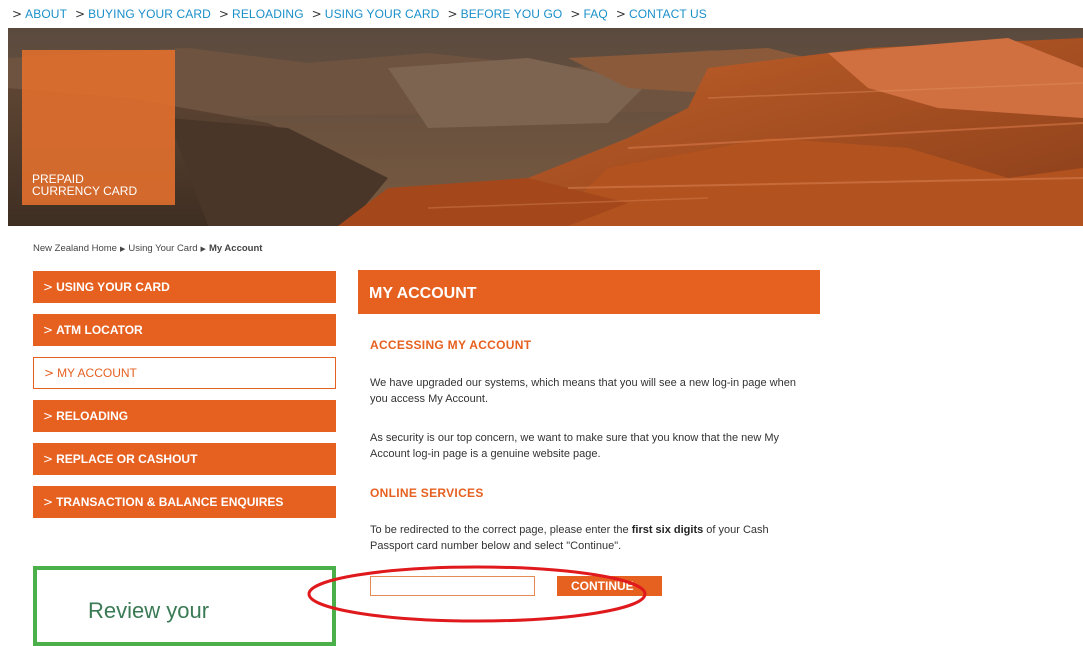 The width and height of the screenshot is (1083, 646). I want to click on nav-link-label: CONTACT US, so click(667, 14).